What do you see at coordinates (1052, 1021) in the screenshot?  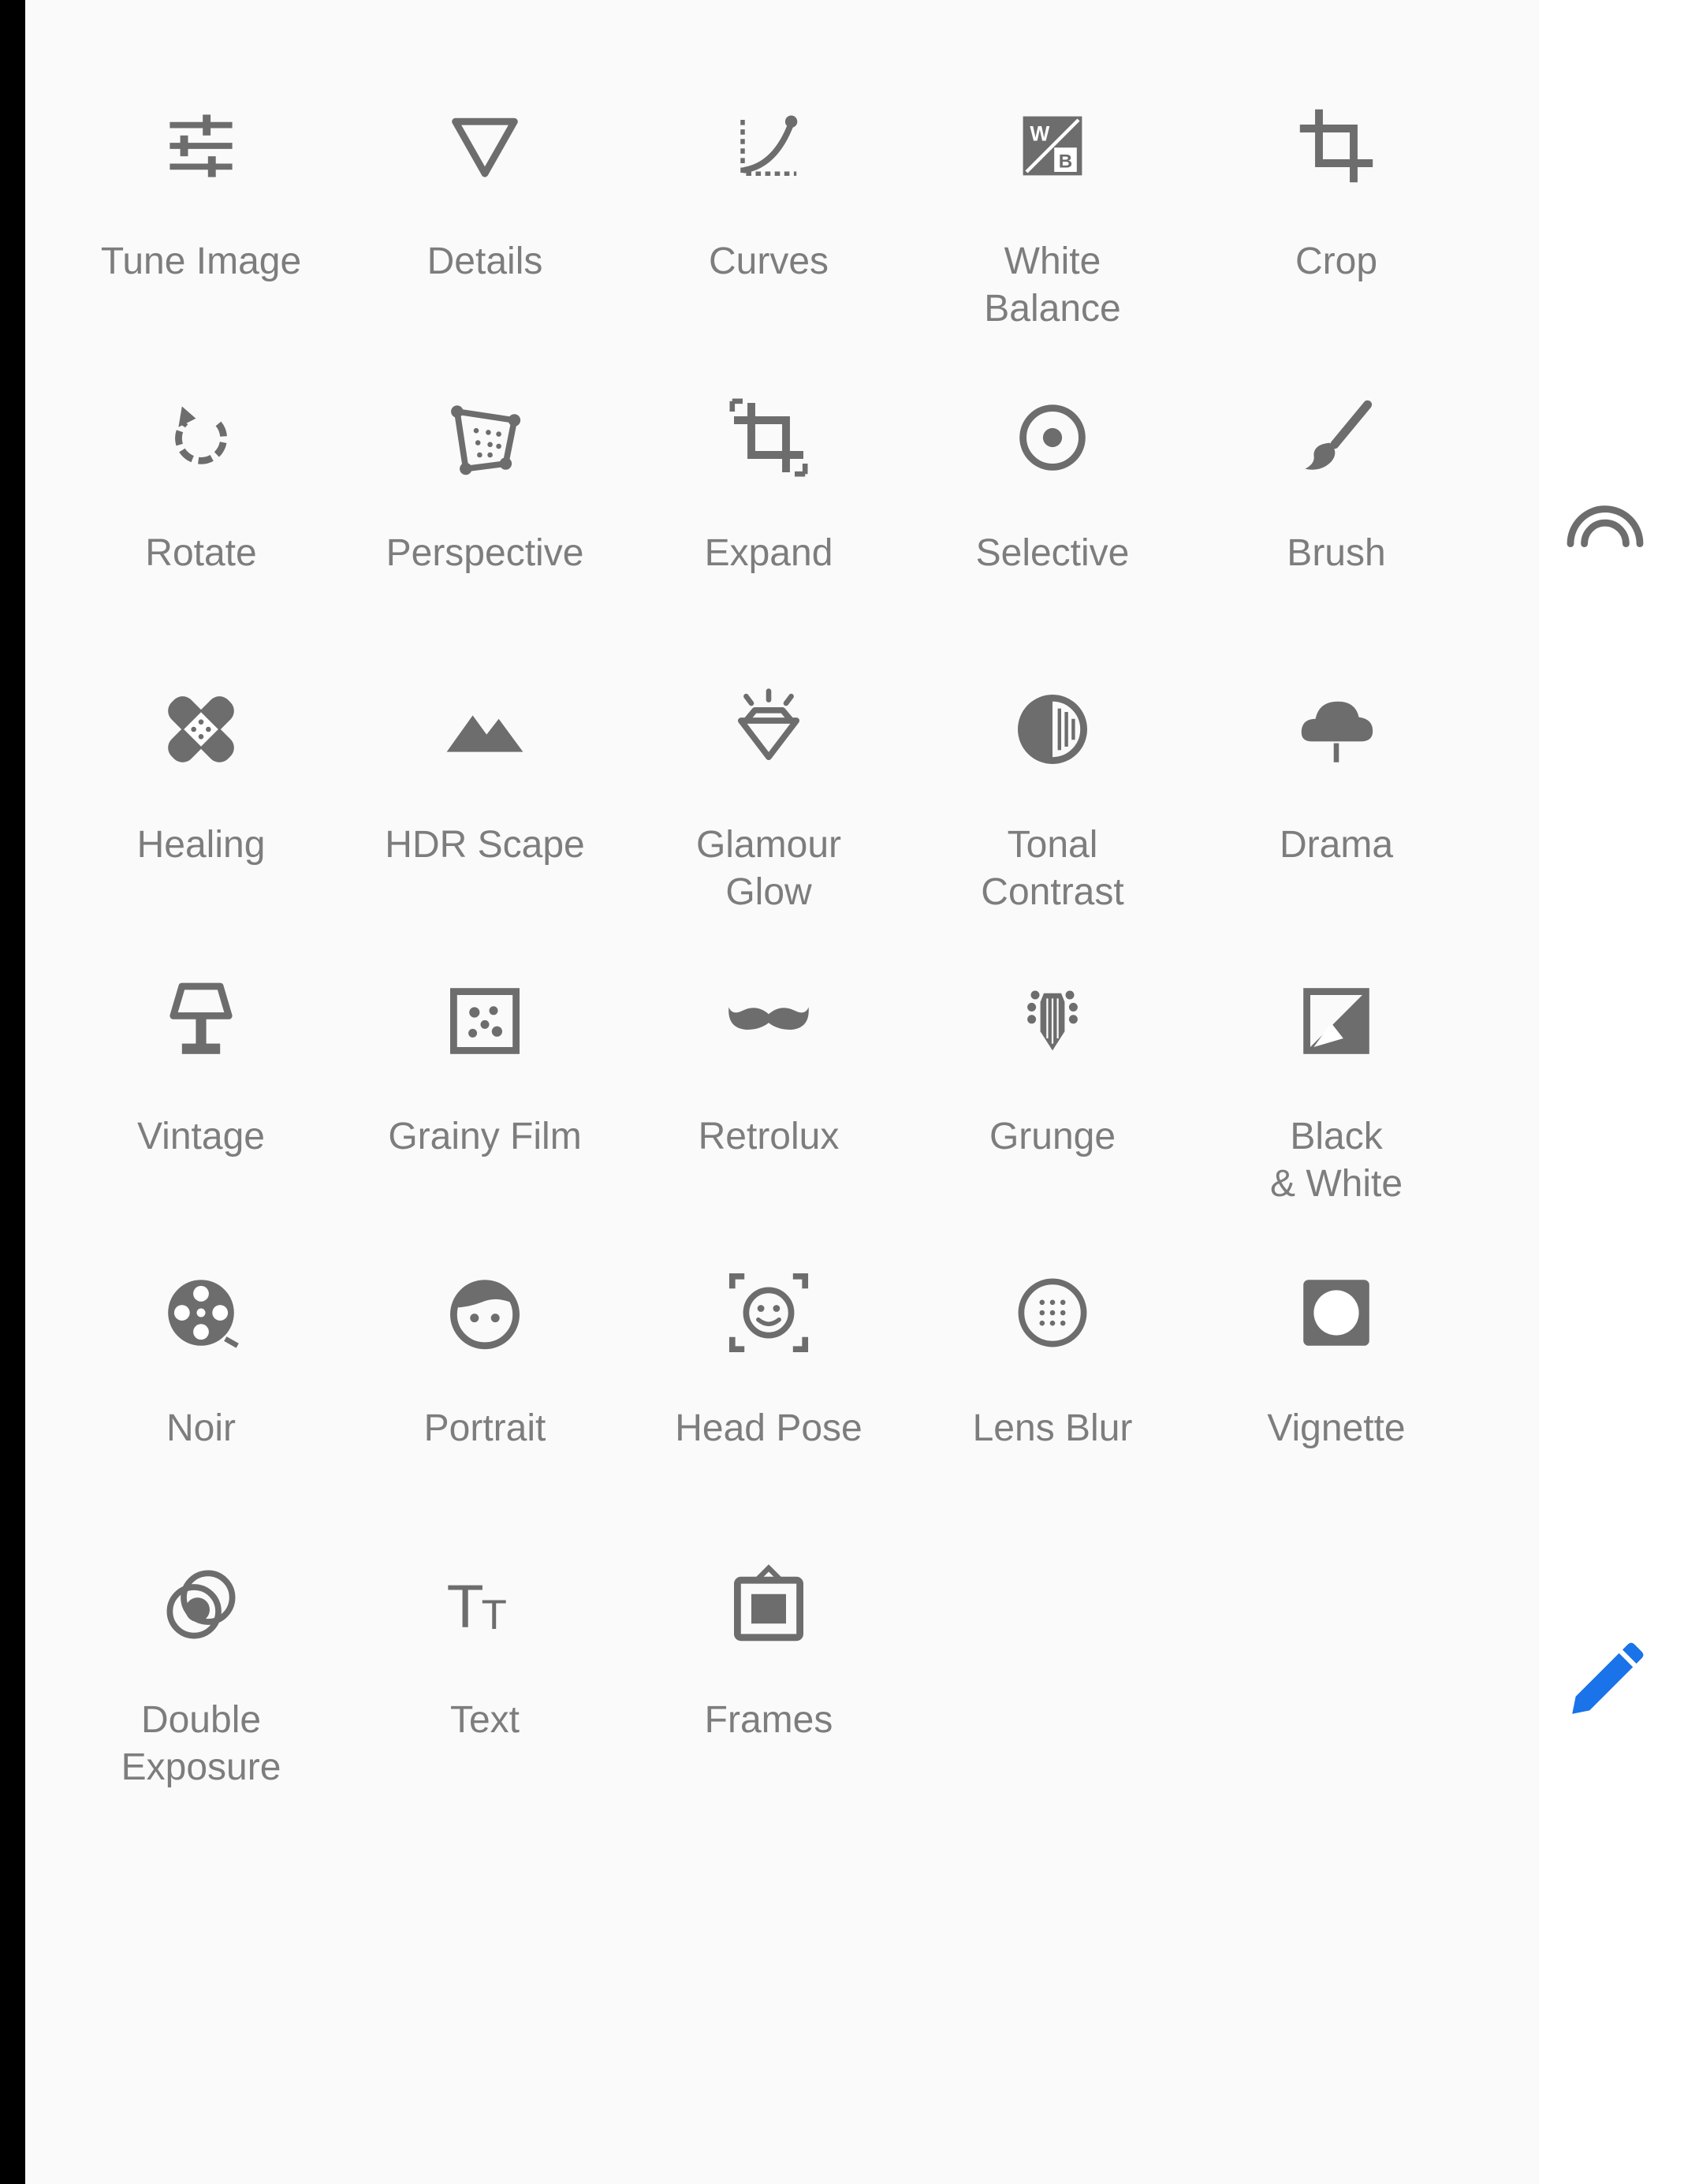 I see `guitar-icon` at bounding box center [1052, 1021].